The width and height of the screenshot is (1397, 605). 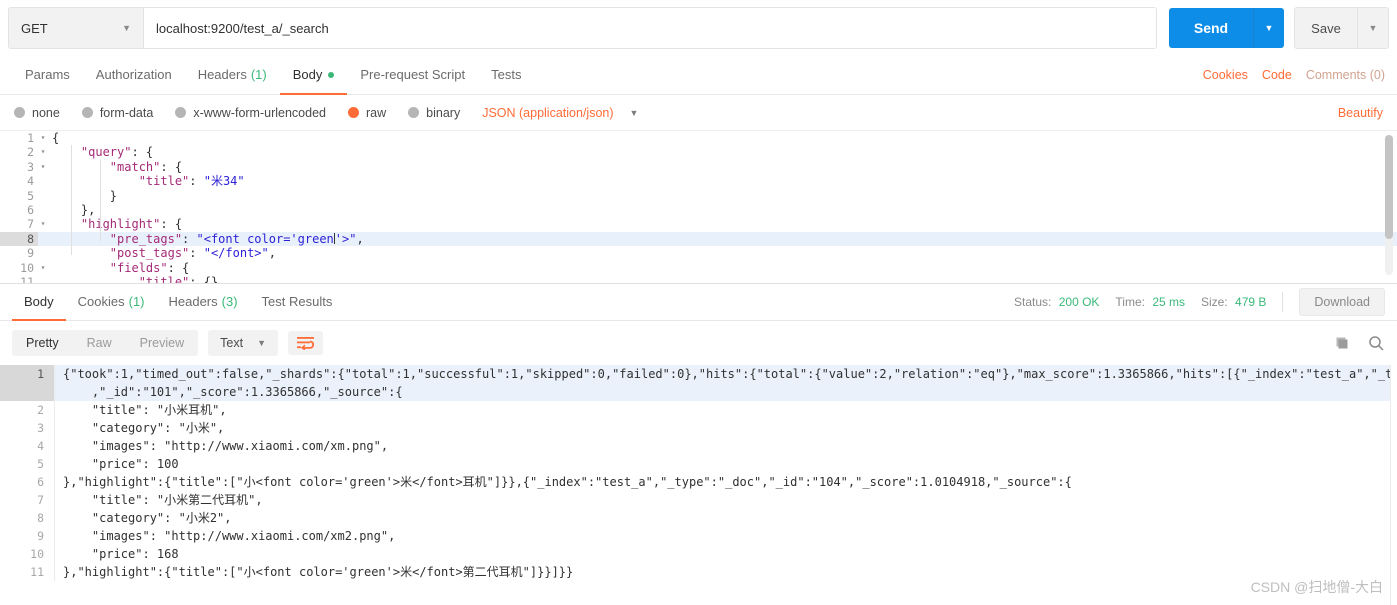 What do you see at coordinates (27, 536) in the screenshot?
I see `line-number: 9` at bounding box center [27, 536].